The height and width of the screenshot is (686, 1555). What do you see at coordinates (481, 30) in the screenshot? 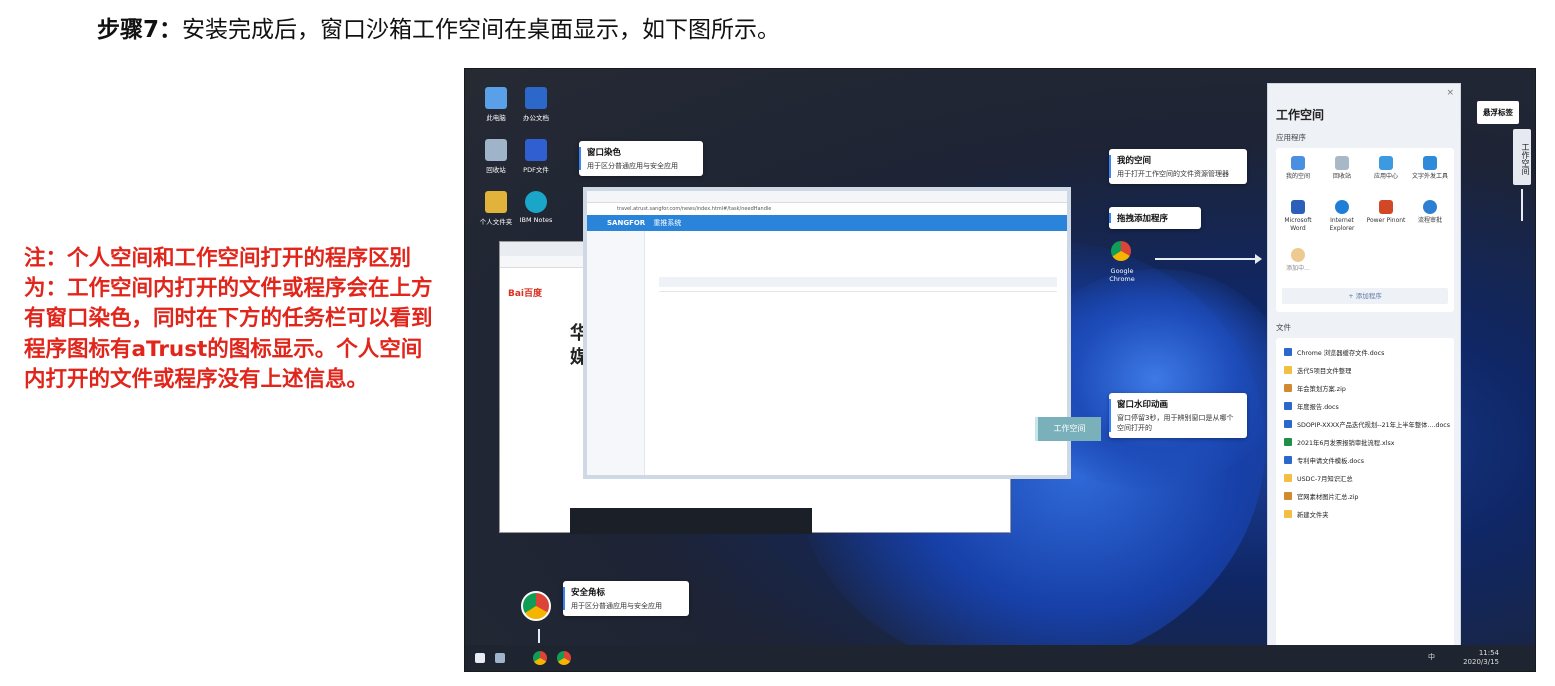
I see `step-text: 安装完成后，窗口沙箱工作空间在桌面显示，如下图所示。` at bounding box center [481, 30].